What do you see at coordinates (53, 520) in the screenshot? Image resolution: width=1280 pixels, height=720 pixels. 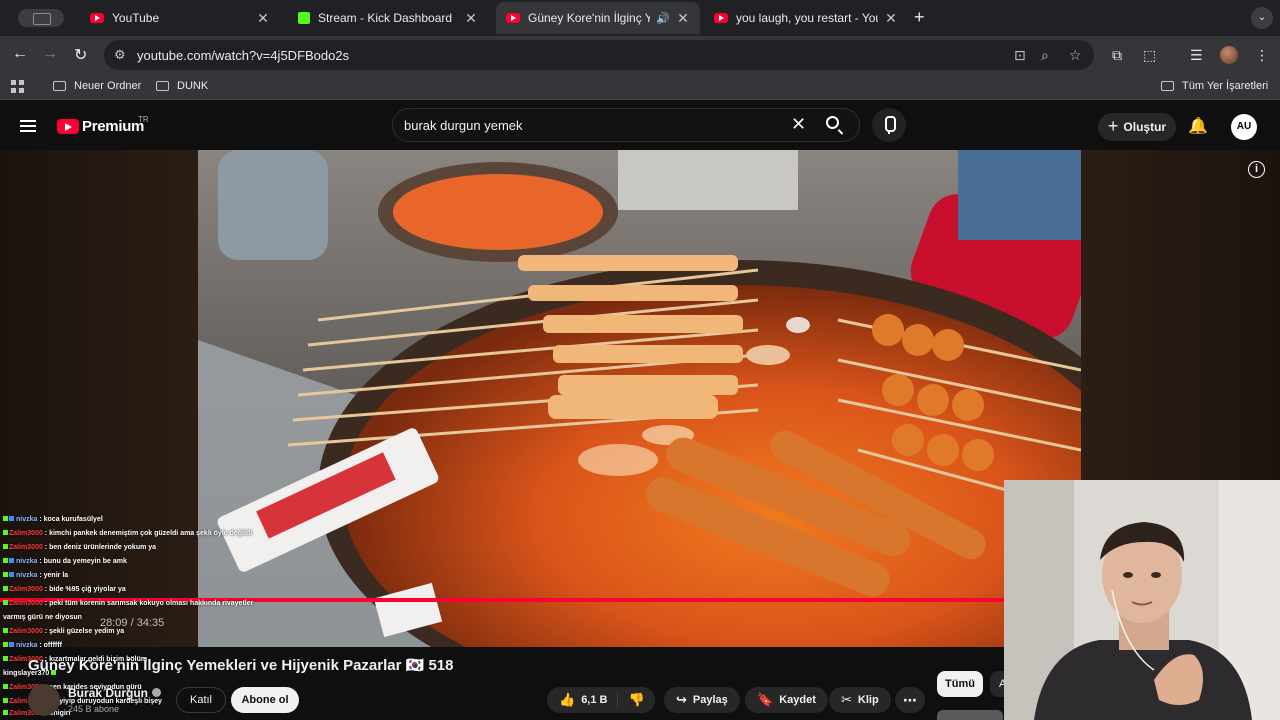 I see `chat-message: nivzka : koca kurufasülyel` at bounding box center [53, 520].